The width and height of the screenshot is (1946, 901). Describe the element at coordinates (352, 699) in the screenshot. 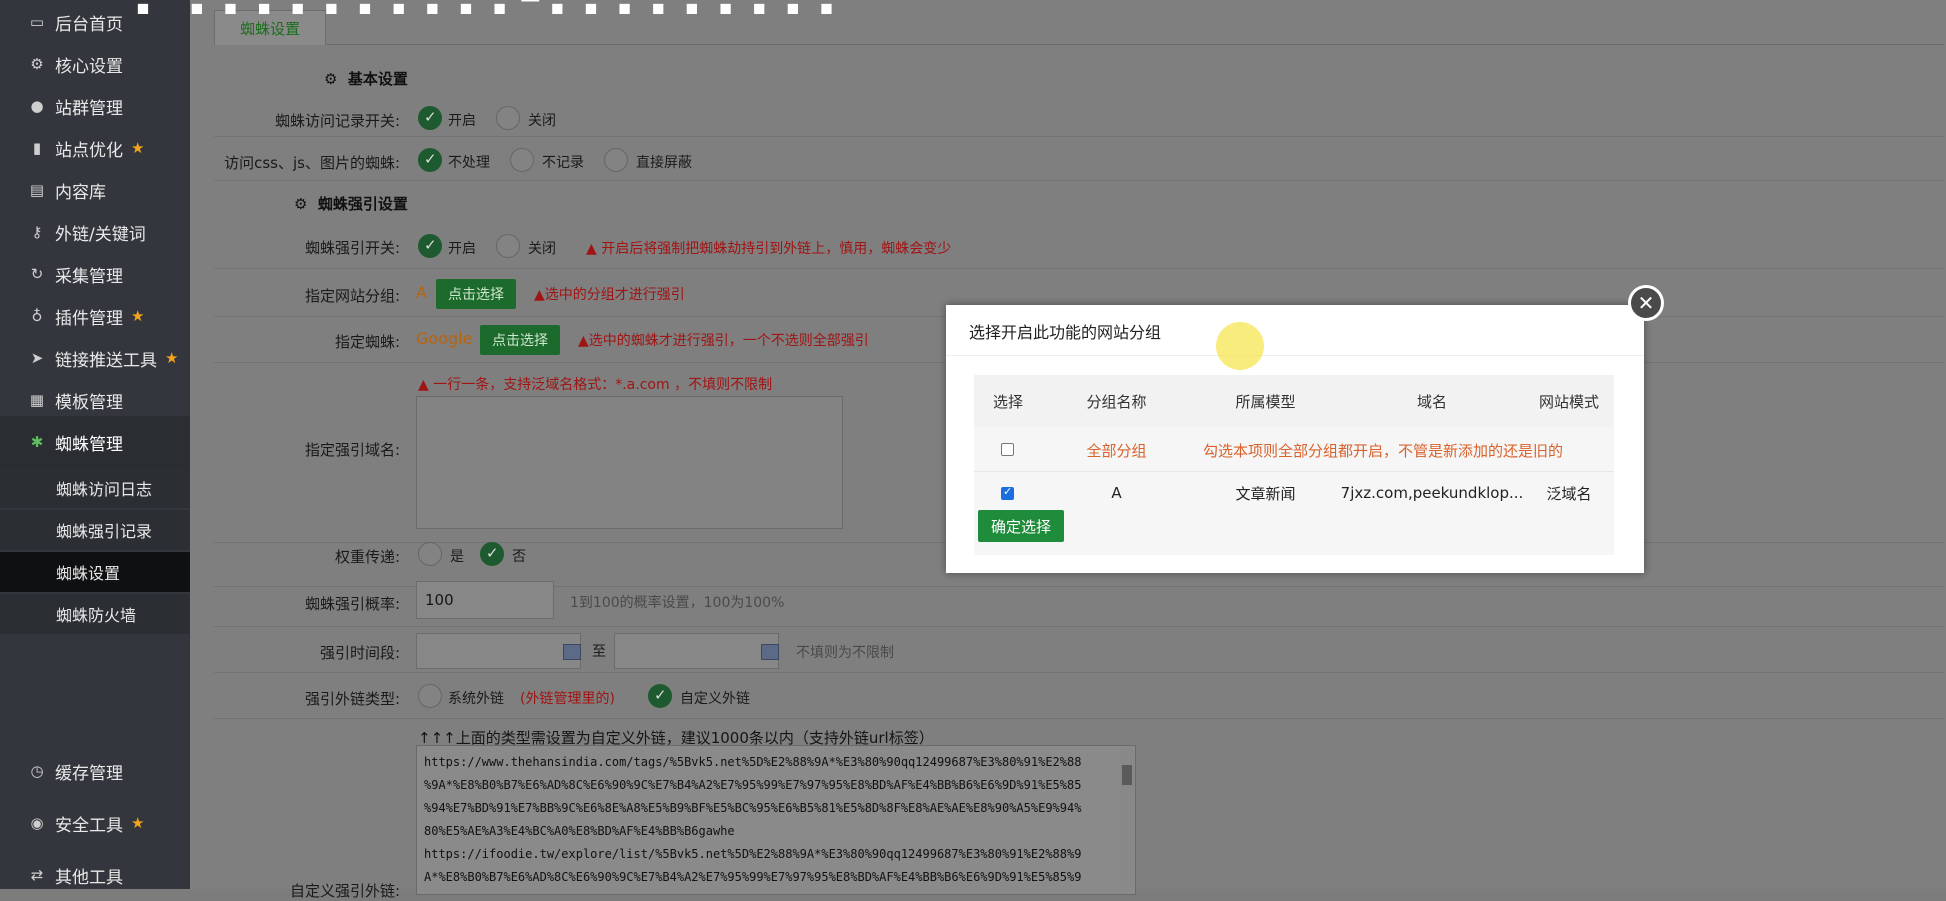

I see `type-label: 强引外链类型:` at that location.